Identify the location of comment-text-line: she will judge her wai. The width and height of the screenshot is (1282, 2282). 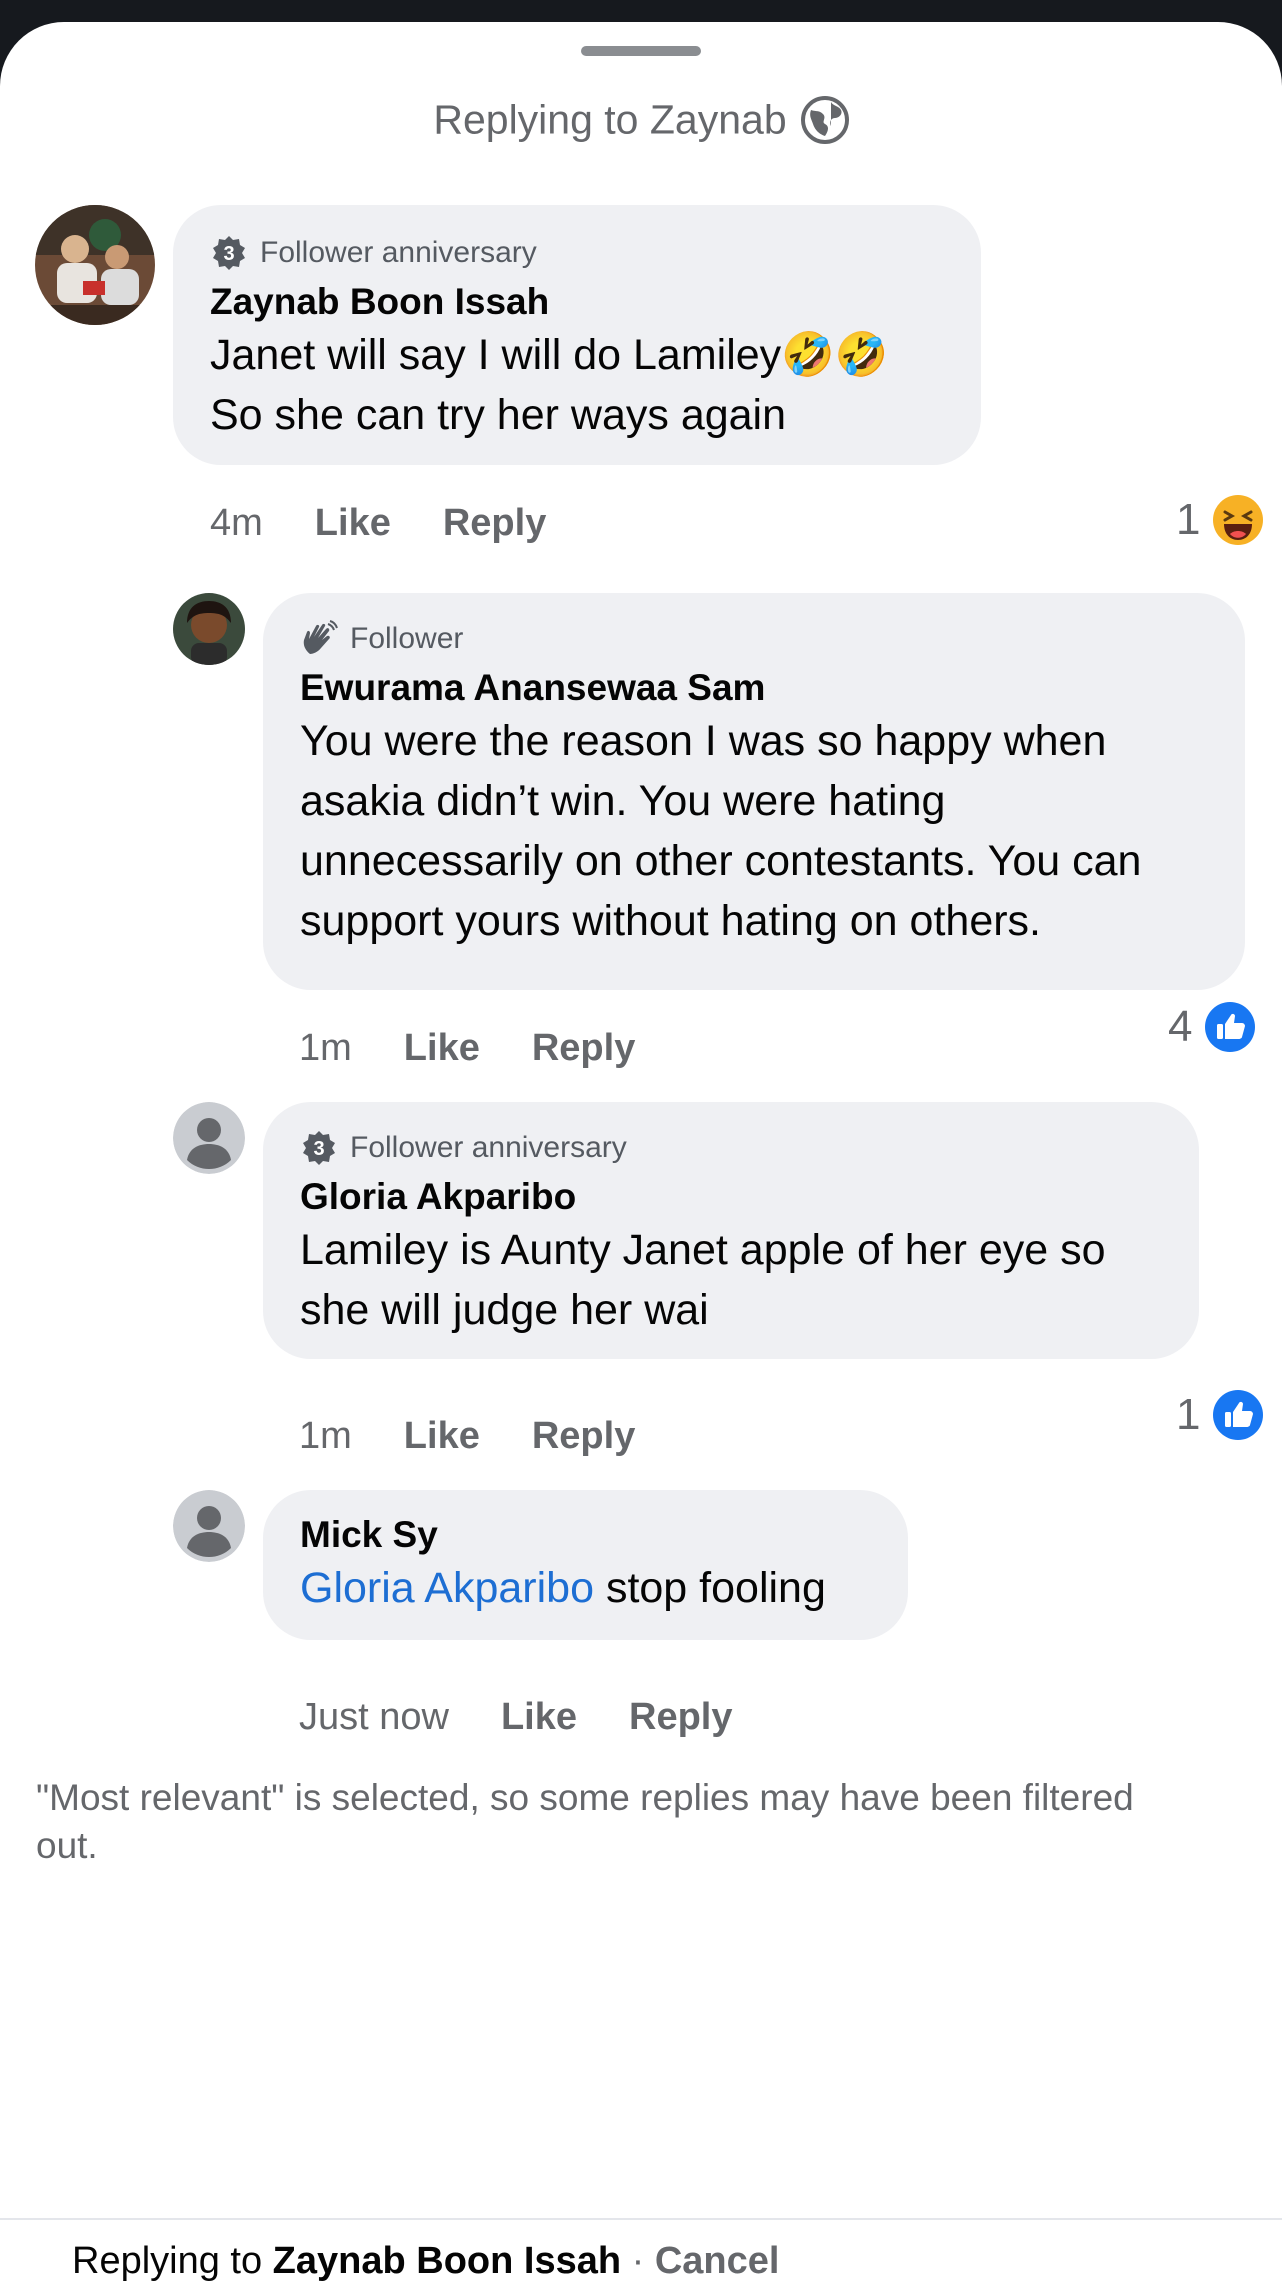
(504, 1310).